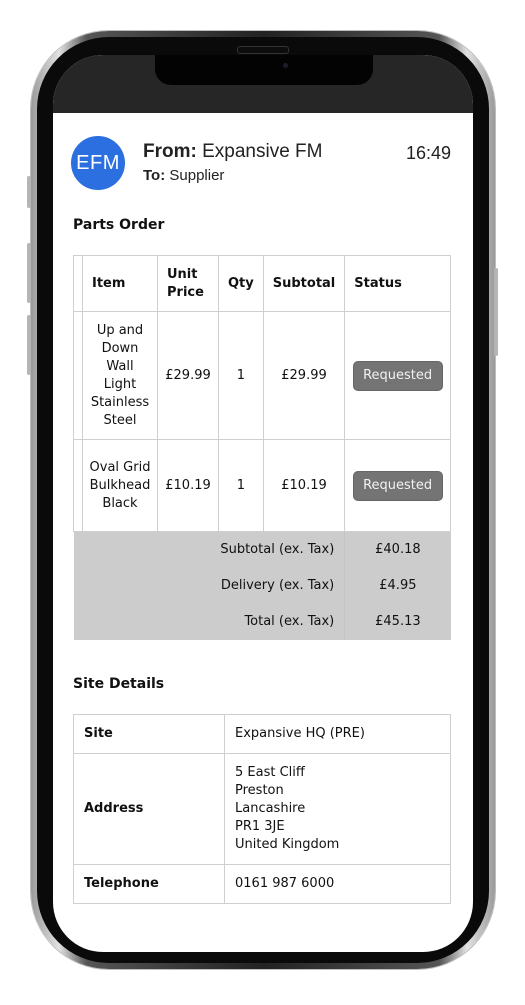  Describe the element at coordinates (287, 844) in the screenshot. I see `address-line: United Kingdom` at that location.